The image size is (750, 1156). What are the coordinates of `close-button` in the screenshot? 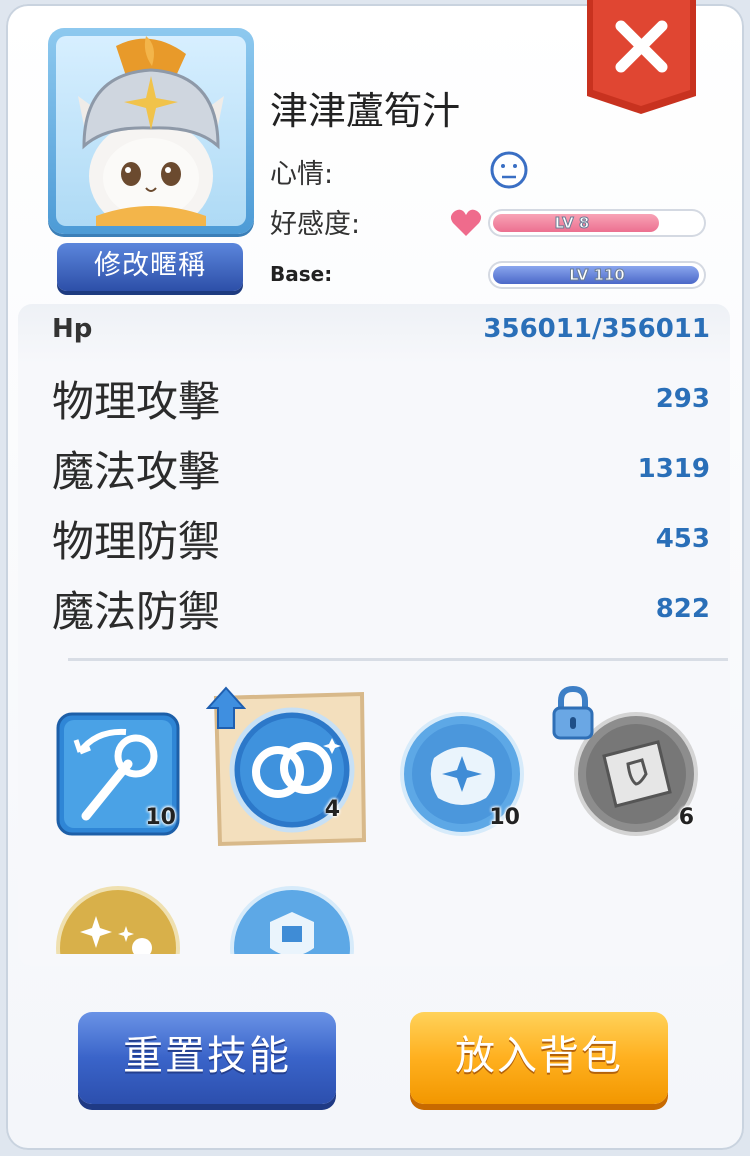 It's located at (641, 58).